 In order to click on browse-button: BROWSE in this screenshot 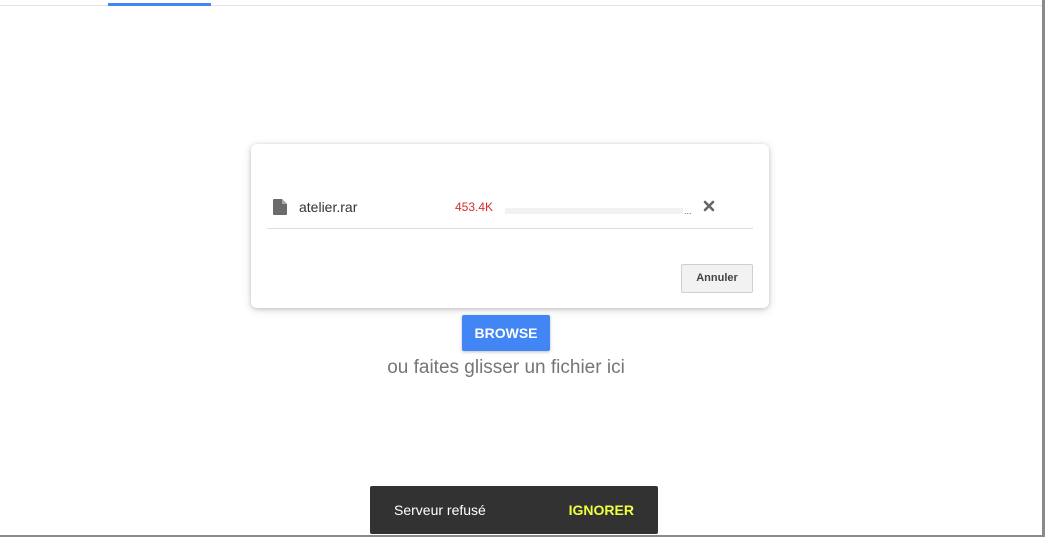, I will do `click(506, 333)`.